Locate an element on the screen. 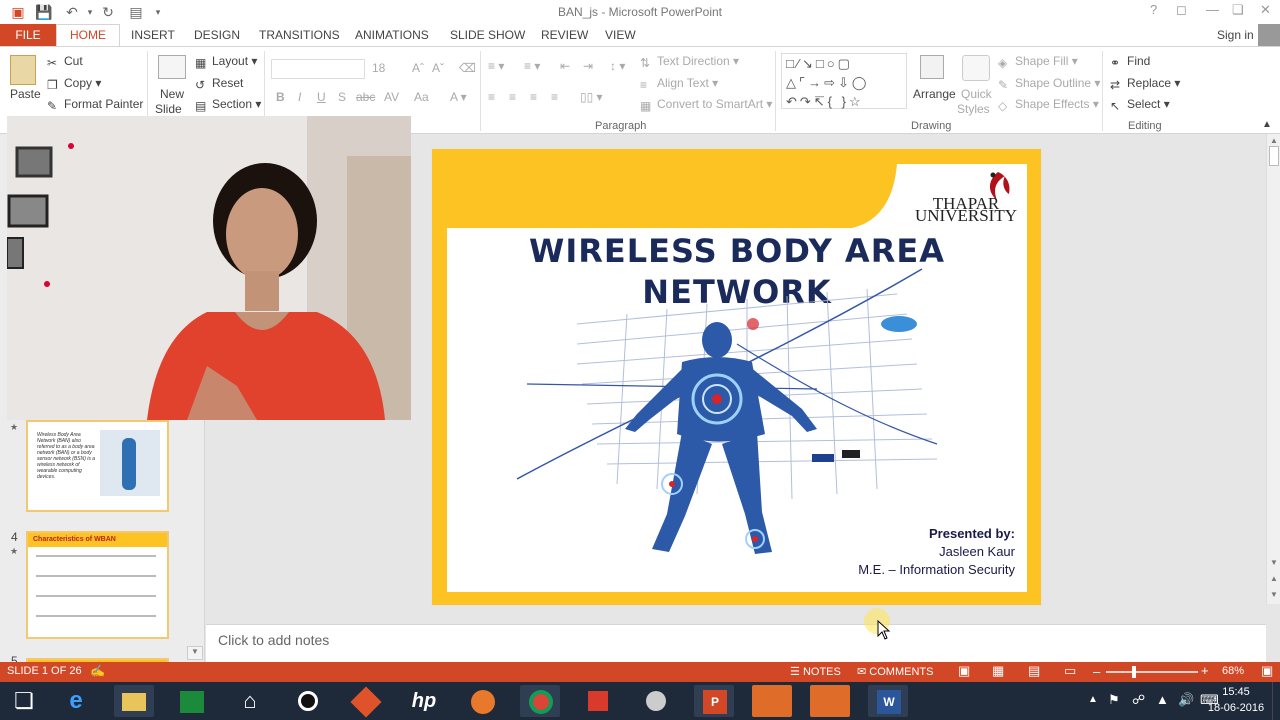 Image resolution: width=1280 pixels, height=720 pixels. tab-home: HOME is located at coordinates (88, 35).